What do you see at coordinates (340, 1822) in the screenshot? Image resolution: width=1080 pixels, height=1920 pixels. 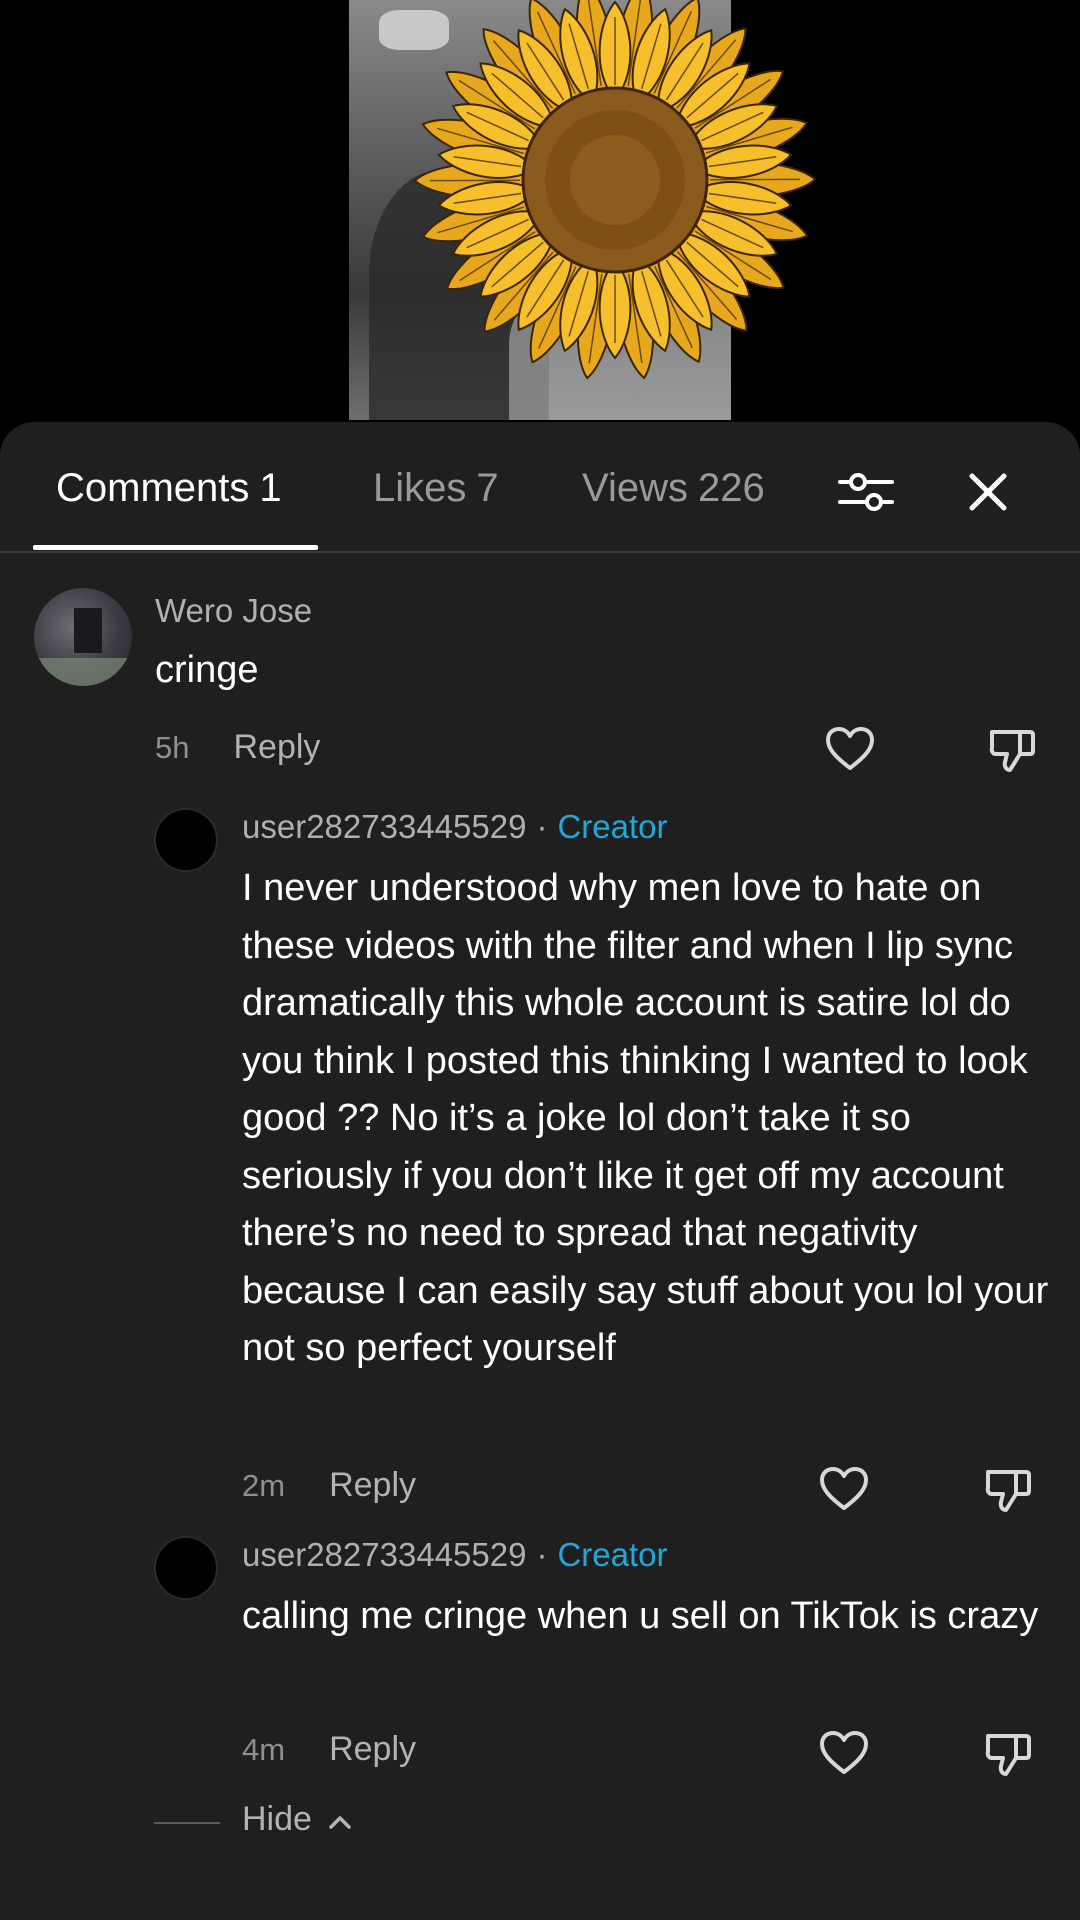 I see `chevron-up-icon` at bounding box center [340, 1822].